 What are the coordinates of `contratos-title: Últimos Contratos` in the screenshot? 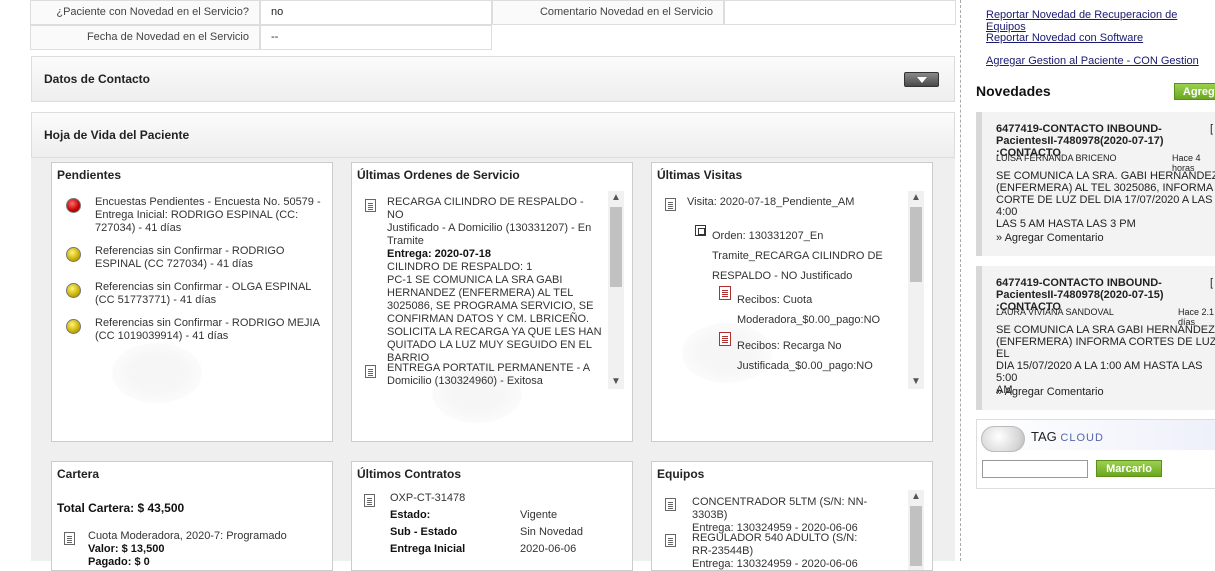 It's located at (409, 474).